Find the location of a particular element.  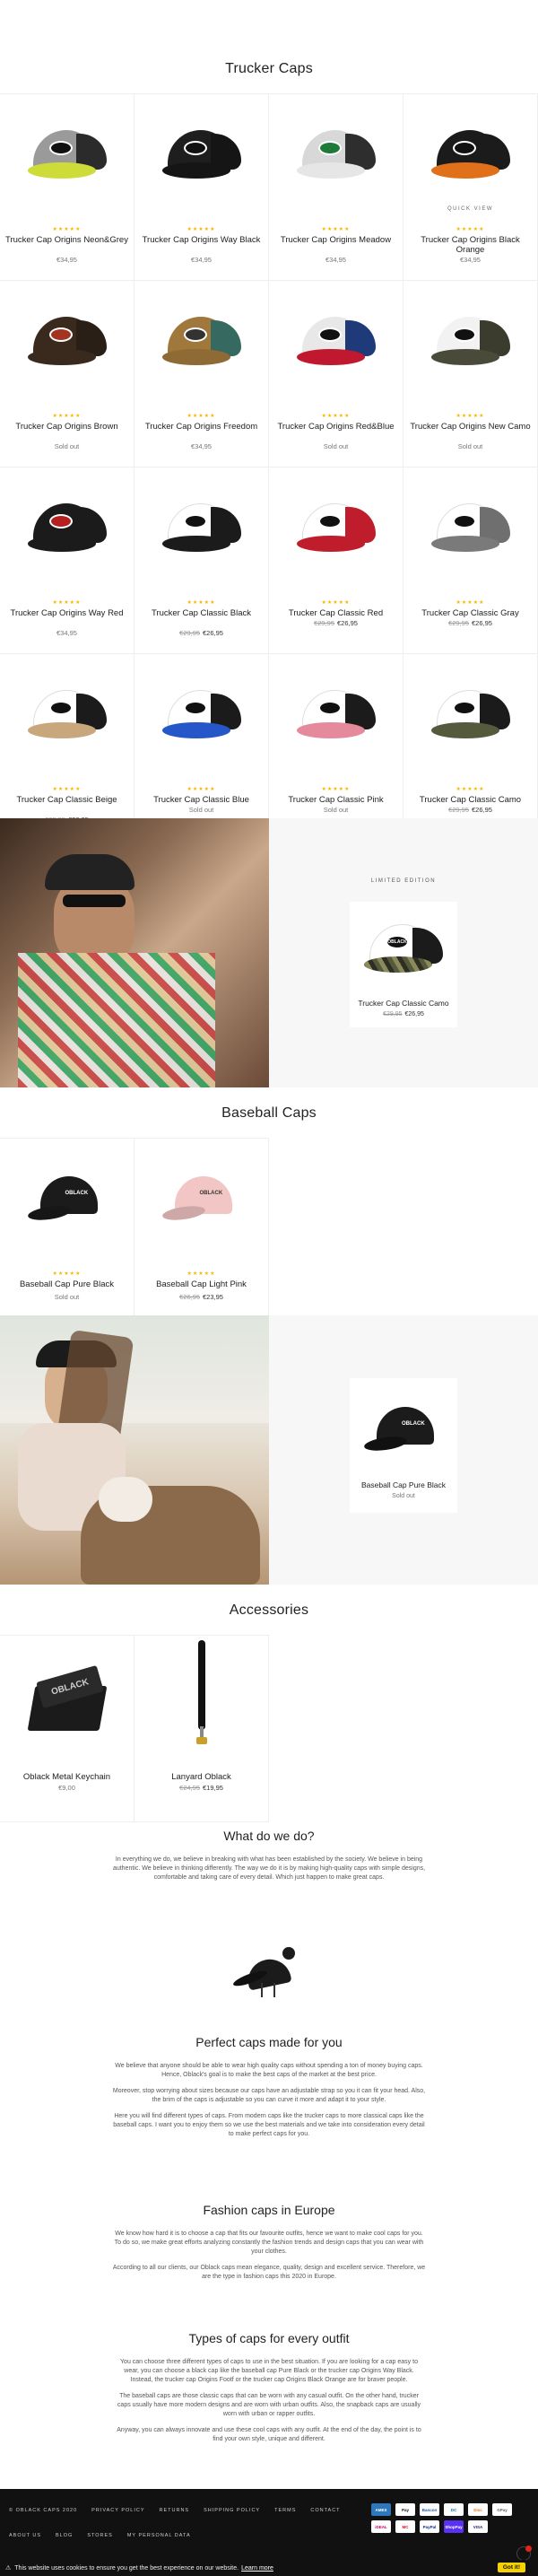

footer-link-contact: CONTACT is located at coordinates (325, 2510).